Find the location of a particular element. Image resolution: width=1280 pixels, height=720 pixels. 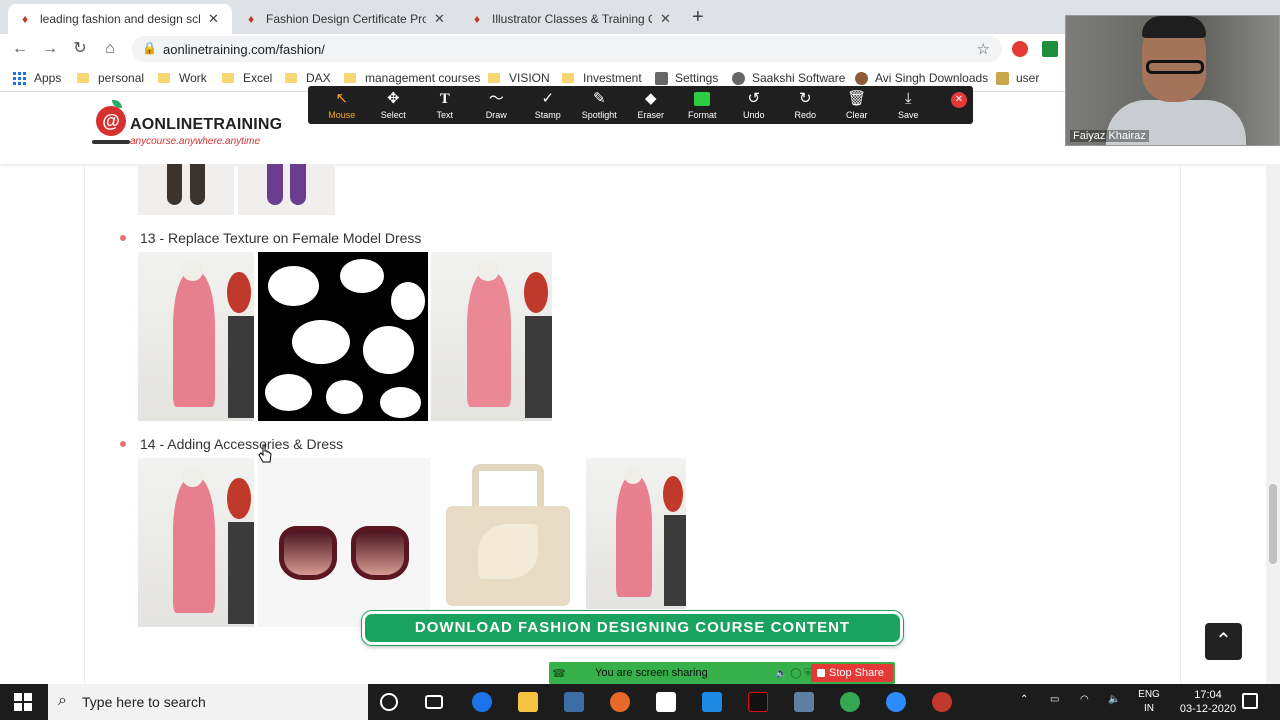

home-icon: ⌂ is located at coordinates (110, 49).